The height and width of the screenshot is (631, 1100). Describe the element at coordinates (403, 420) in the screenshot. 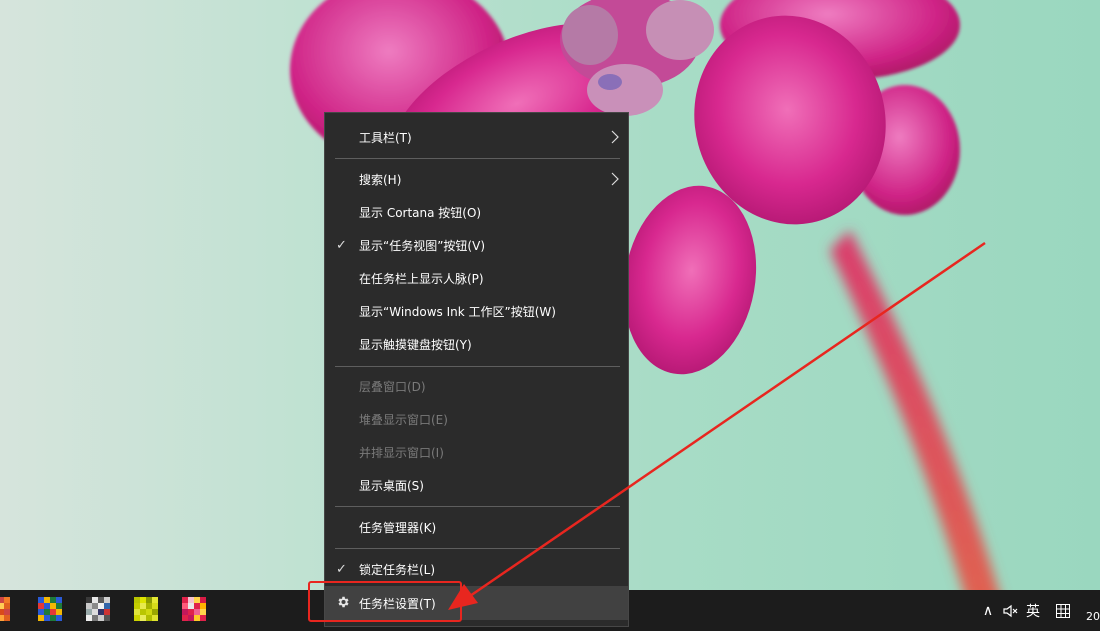

I see `menu-item-label: 堆叠显示窗口(E)` at that location.